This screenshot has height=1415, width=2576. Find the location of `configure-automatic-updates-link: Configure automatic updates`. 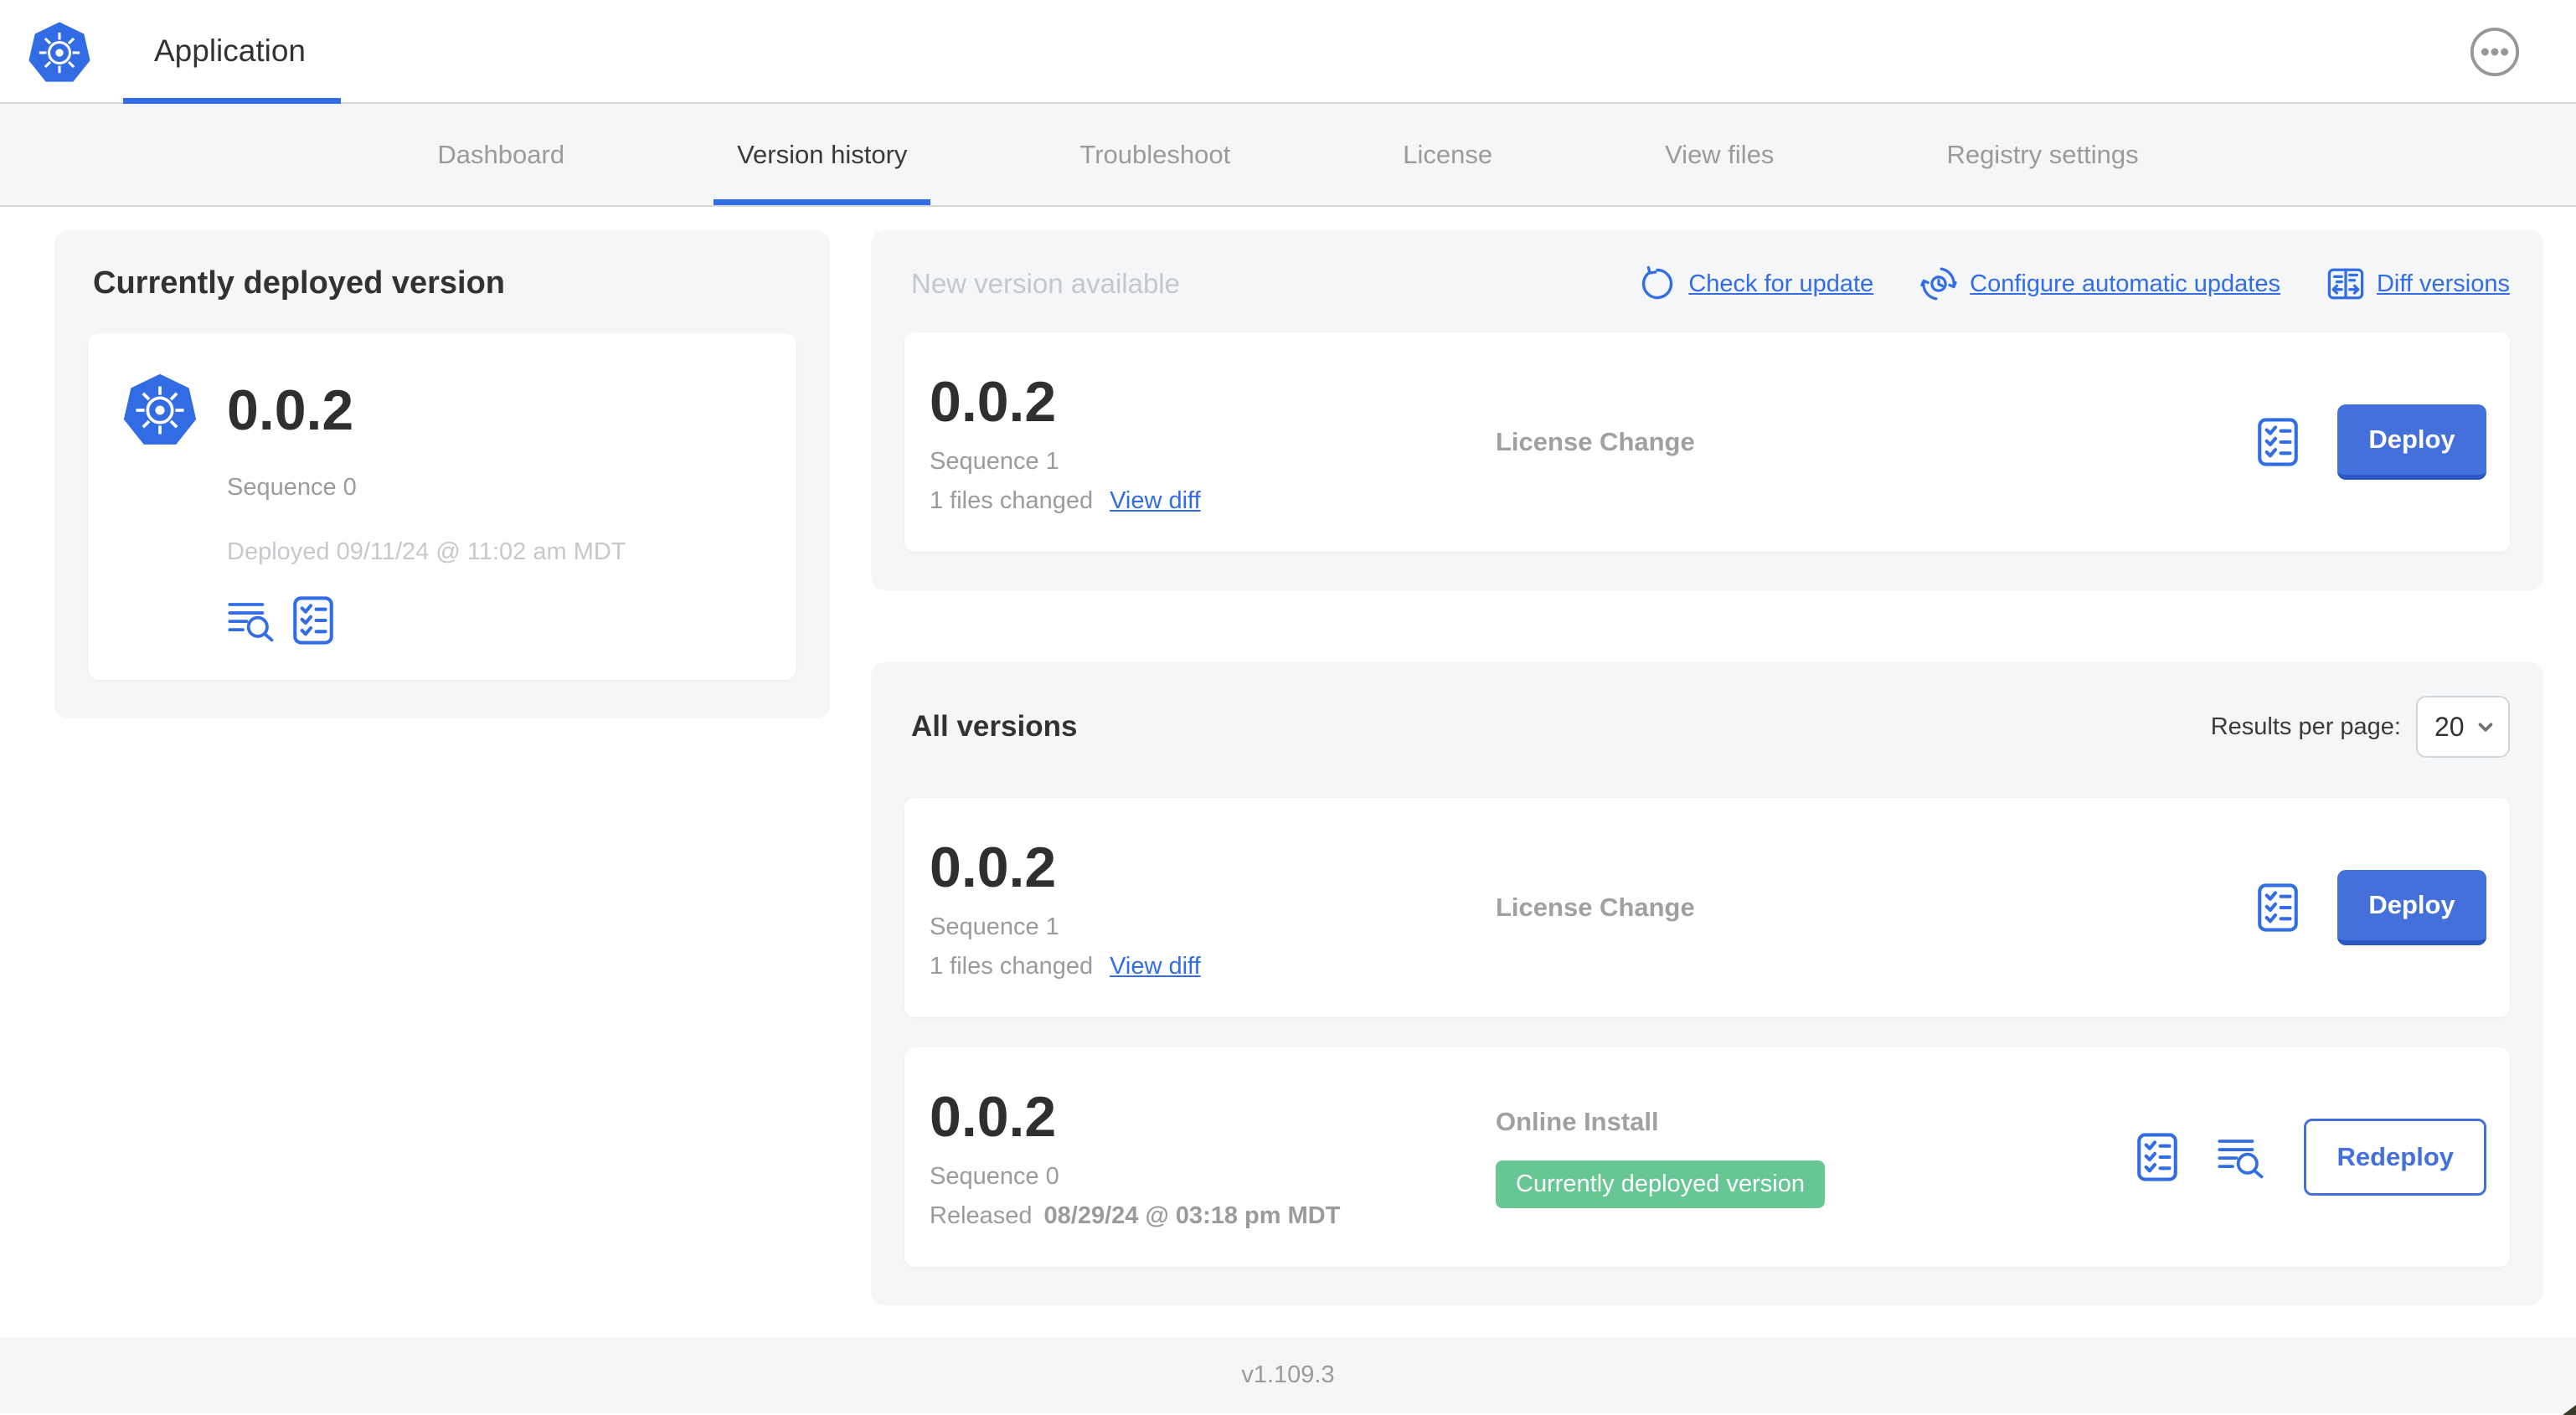

configure-automatic-updates-link: Configure automatic updates is located at coordinates (2100, 283).